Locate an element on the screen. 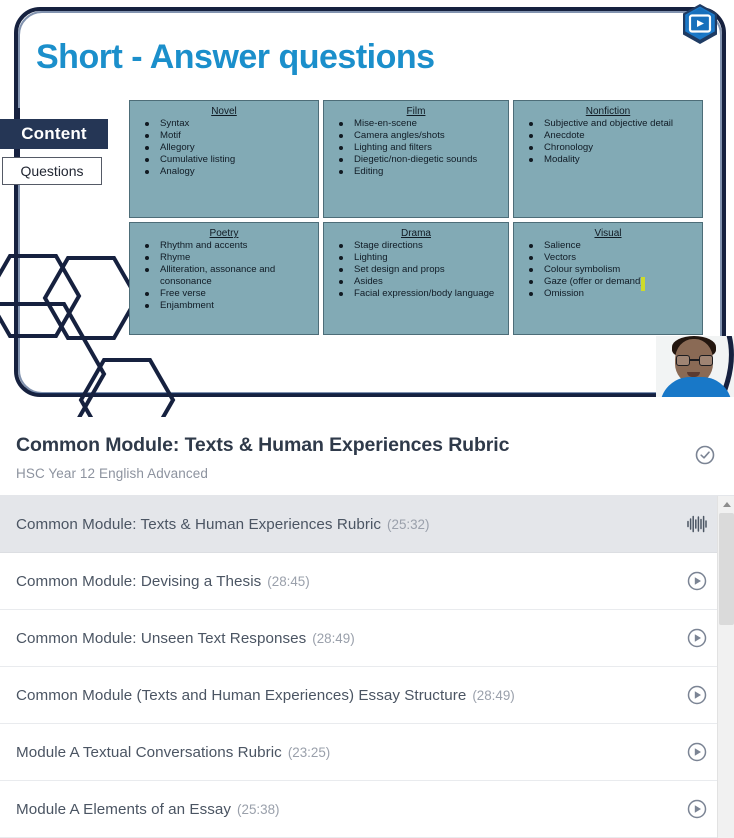  topic-item: Vectors is located at coordinates (609, 258).